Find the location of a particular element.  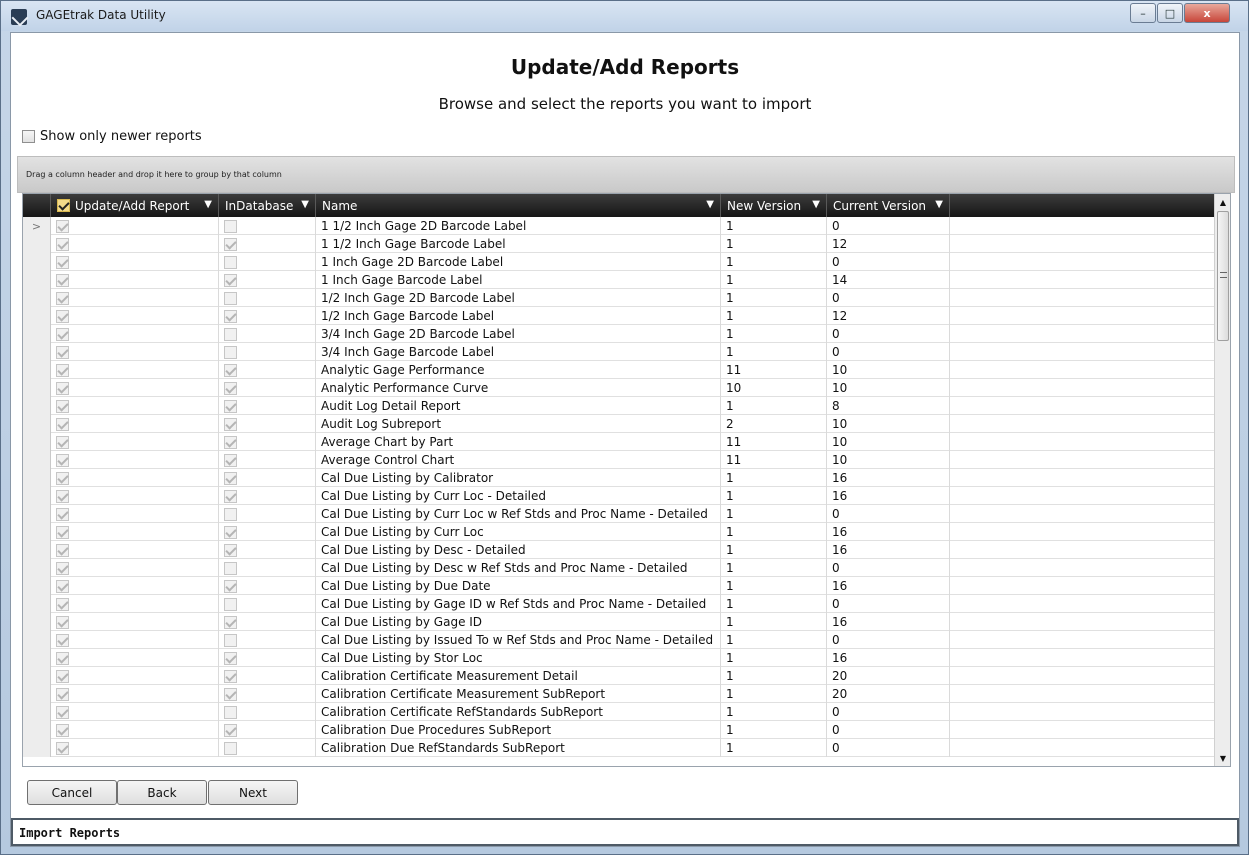

back-button: Back is located at coordinates (162, 792).